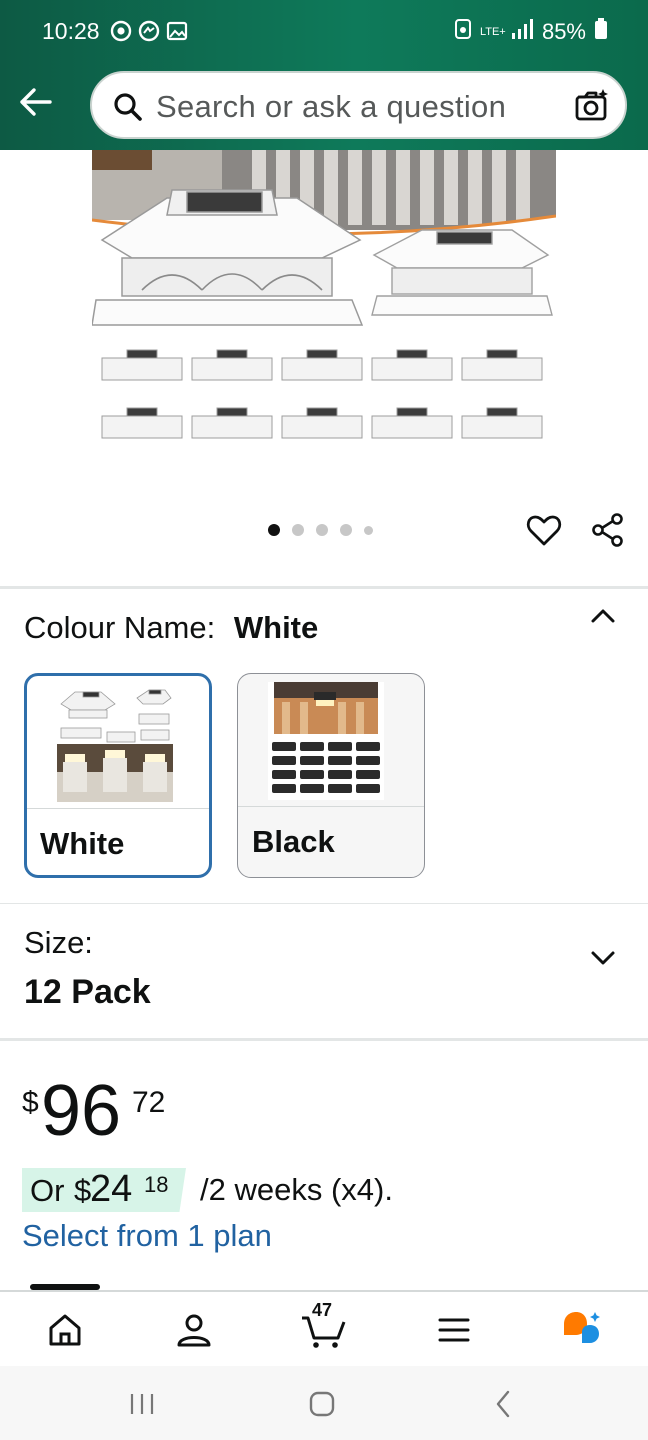 This screenshot has width=648, height=1440. Describe the element at coordinates (149, 1102) in the screenshot. I see `price-fraction: 72` at that location.